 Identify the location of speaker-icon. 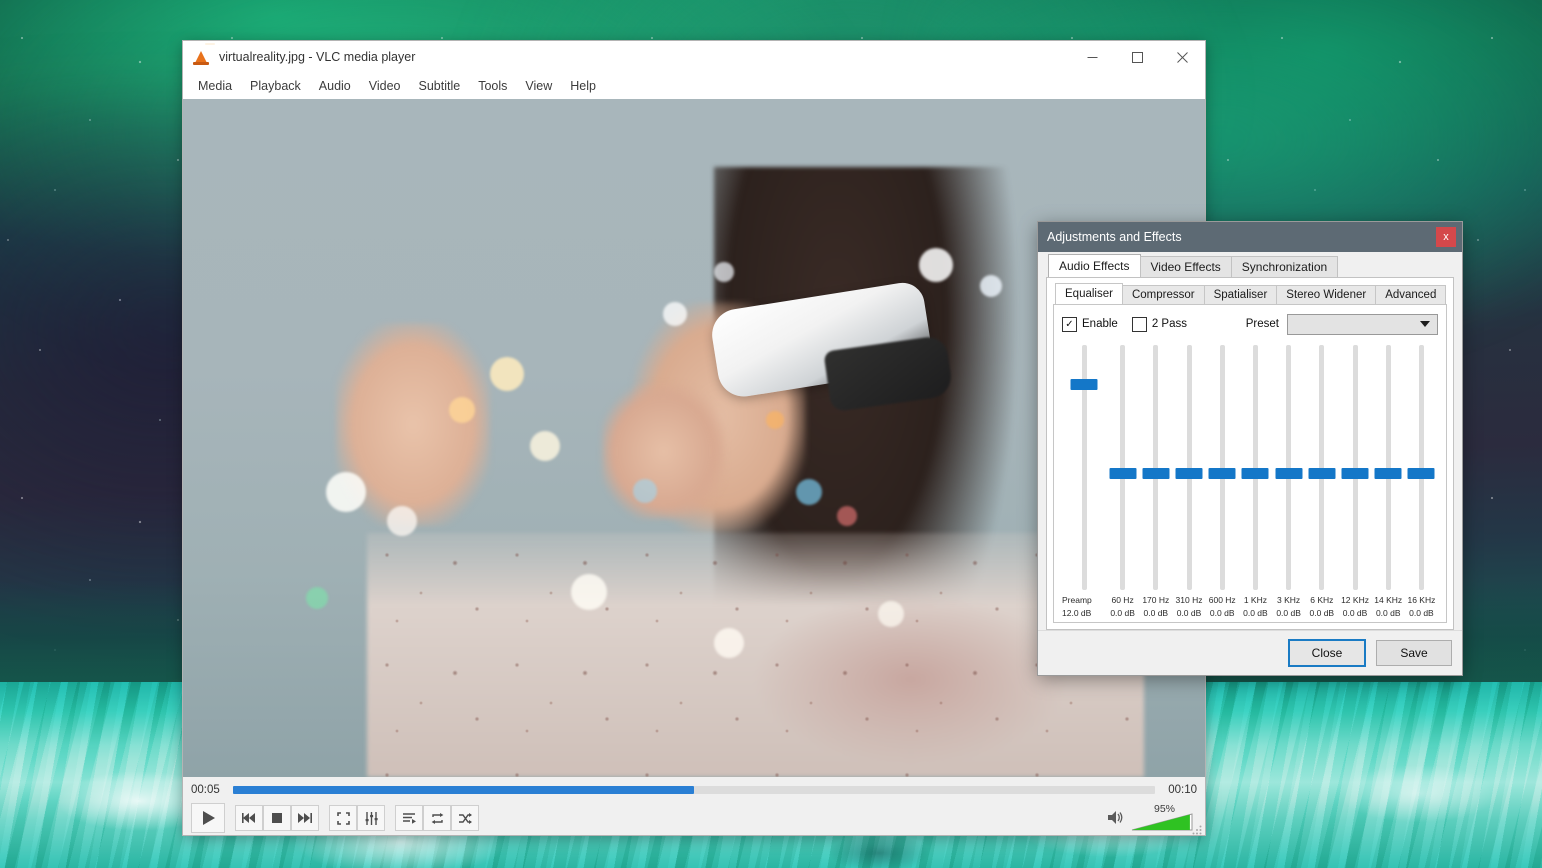
(1116, 820).